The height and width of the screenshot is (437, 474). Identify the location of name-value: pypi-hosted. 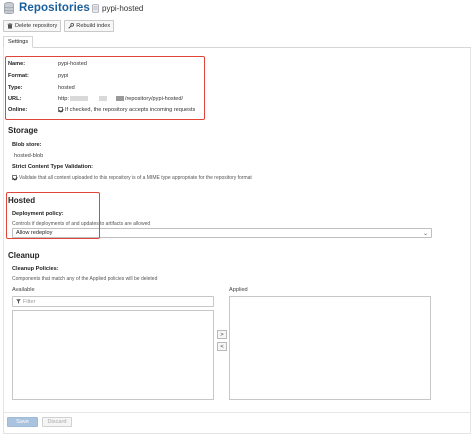
(72, 64).